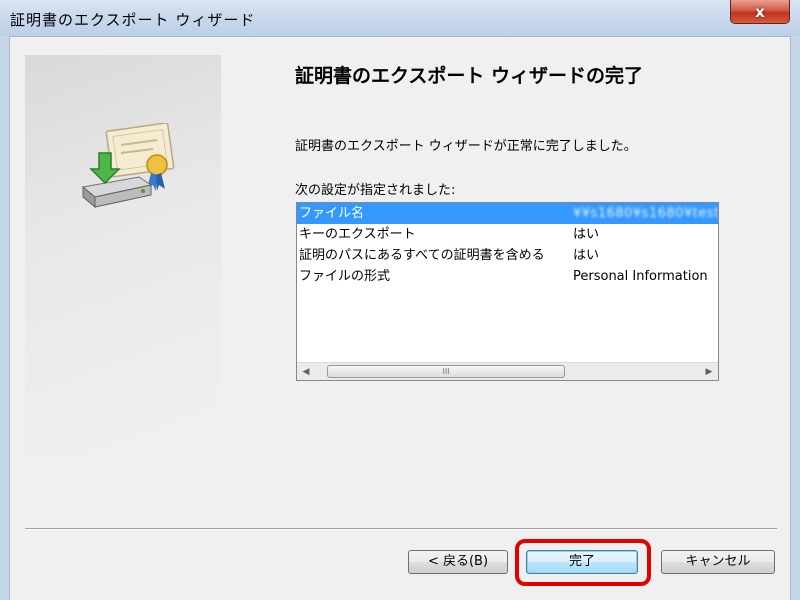  What do you see at coordinates (466, 146) in the screenshot?
I see `completion-message: 証明書のエクスポート ウィザードが正常に完了しました。` at bounding box center [466, 146].